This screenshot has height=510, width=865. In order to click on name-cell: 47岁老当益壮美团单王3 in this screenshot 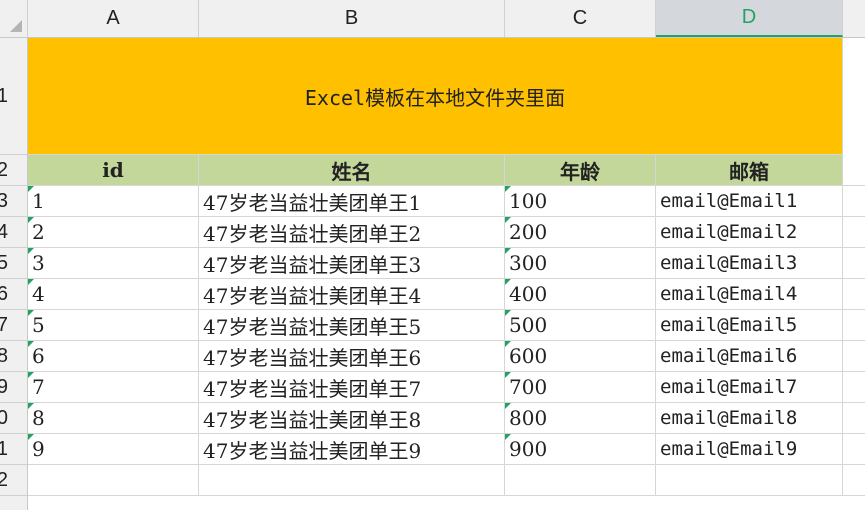, I will do `click(352, 263)`.